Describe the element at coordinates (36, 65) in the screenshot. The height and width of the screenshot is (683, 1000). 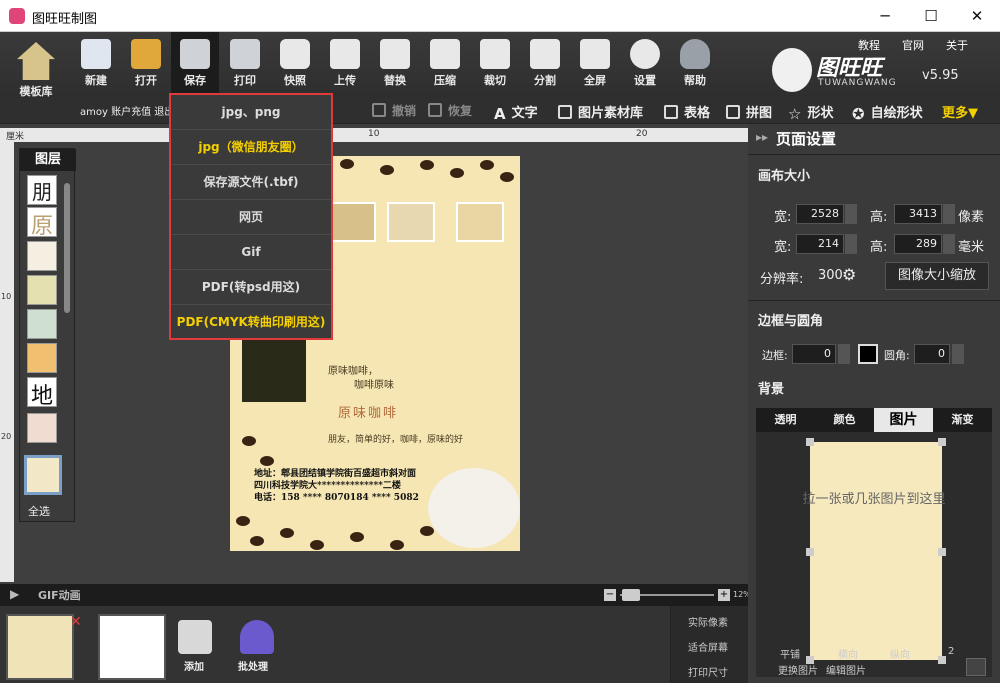
I see `template-library-button: 模板库` at that location.